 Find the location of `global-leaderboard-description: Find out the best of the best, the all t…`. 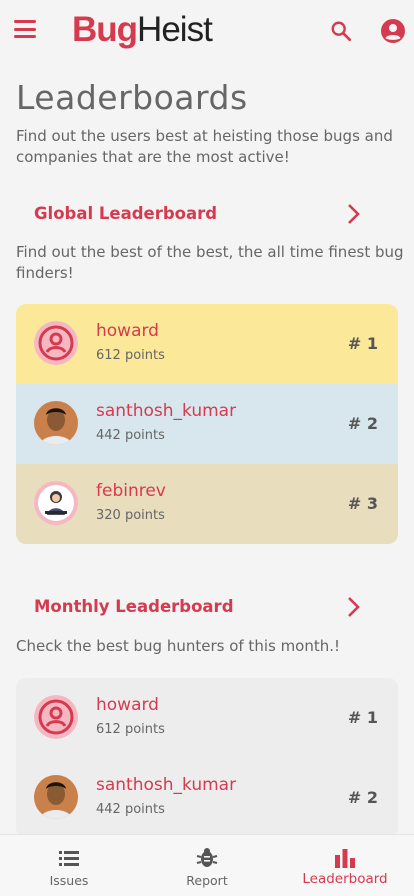

global-leaderboard-description: Find out the best of the best, the all t… is located at coordinates (210, 262).